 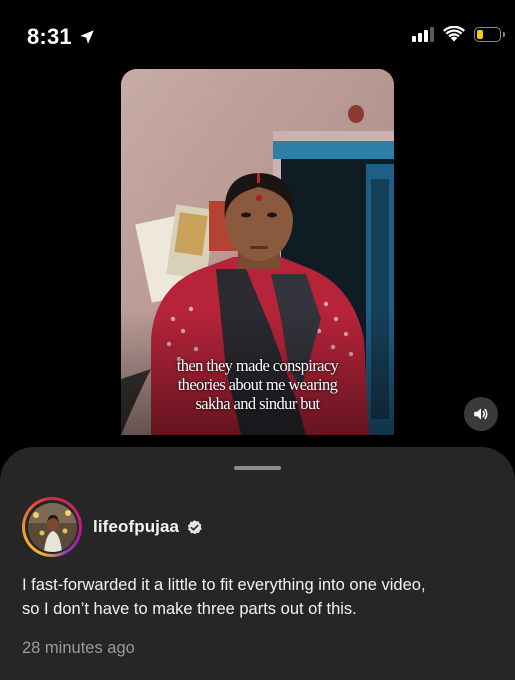 What do you see at coordinates (257, 403) in the screenshot?
I see `video-caption-line: sakha and sindur but` at bounding box center [257, 403].